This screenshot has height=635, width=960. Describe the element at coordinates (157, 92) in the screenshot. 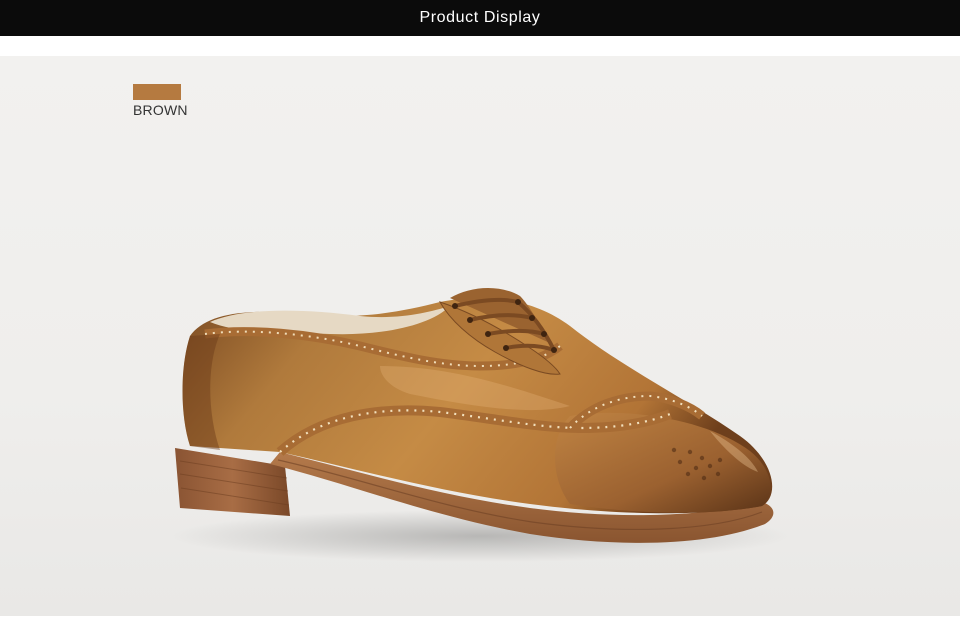

I see `color-swatch` at that location.